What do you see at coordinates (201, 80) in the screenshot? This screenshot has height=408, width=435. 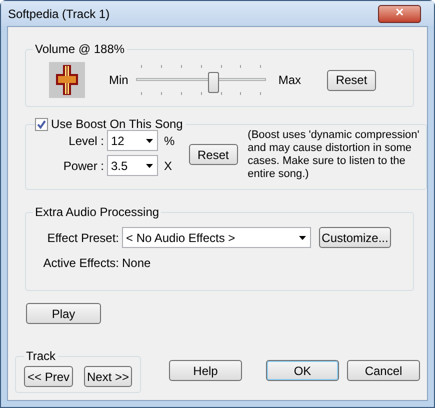 I see `volume-slider` at bounding box center [201, 80].